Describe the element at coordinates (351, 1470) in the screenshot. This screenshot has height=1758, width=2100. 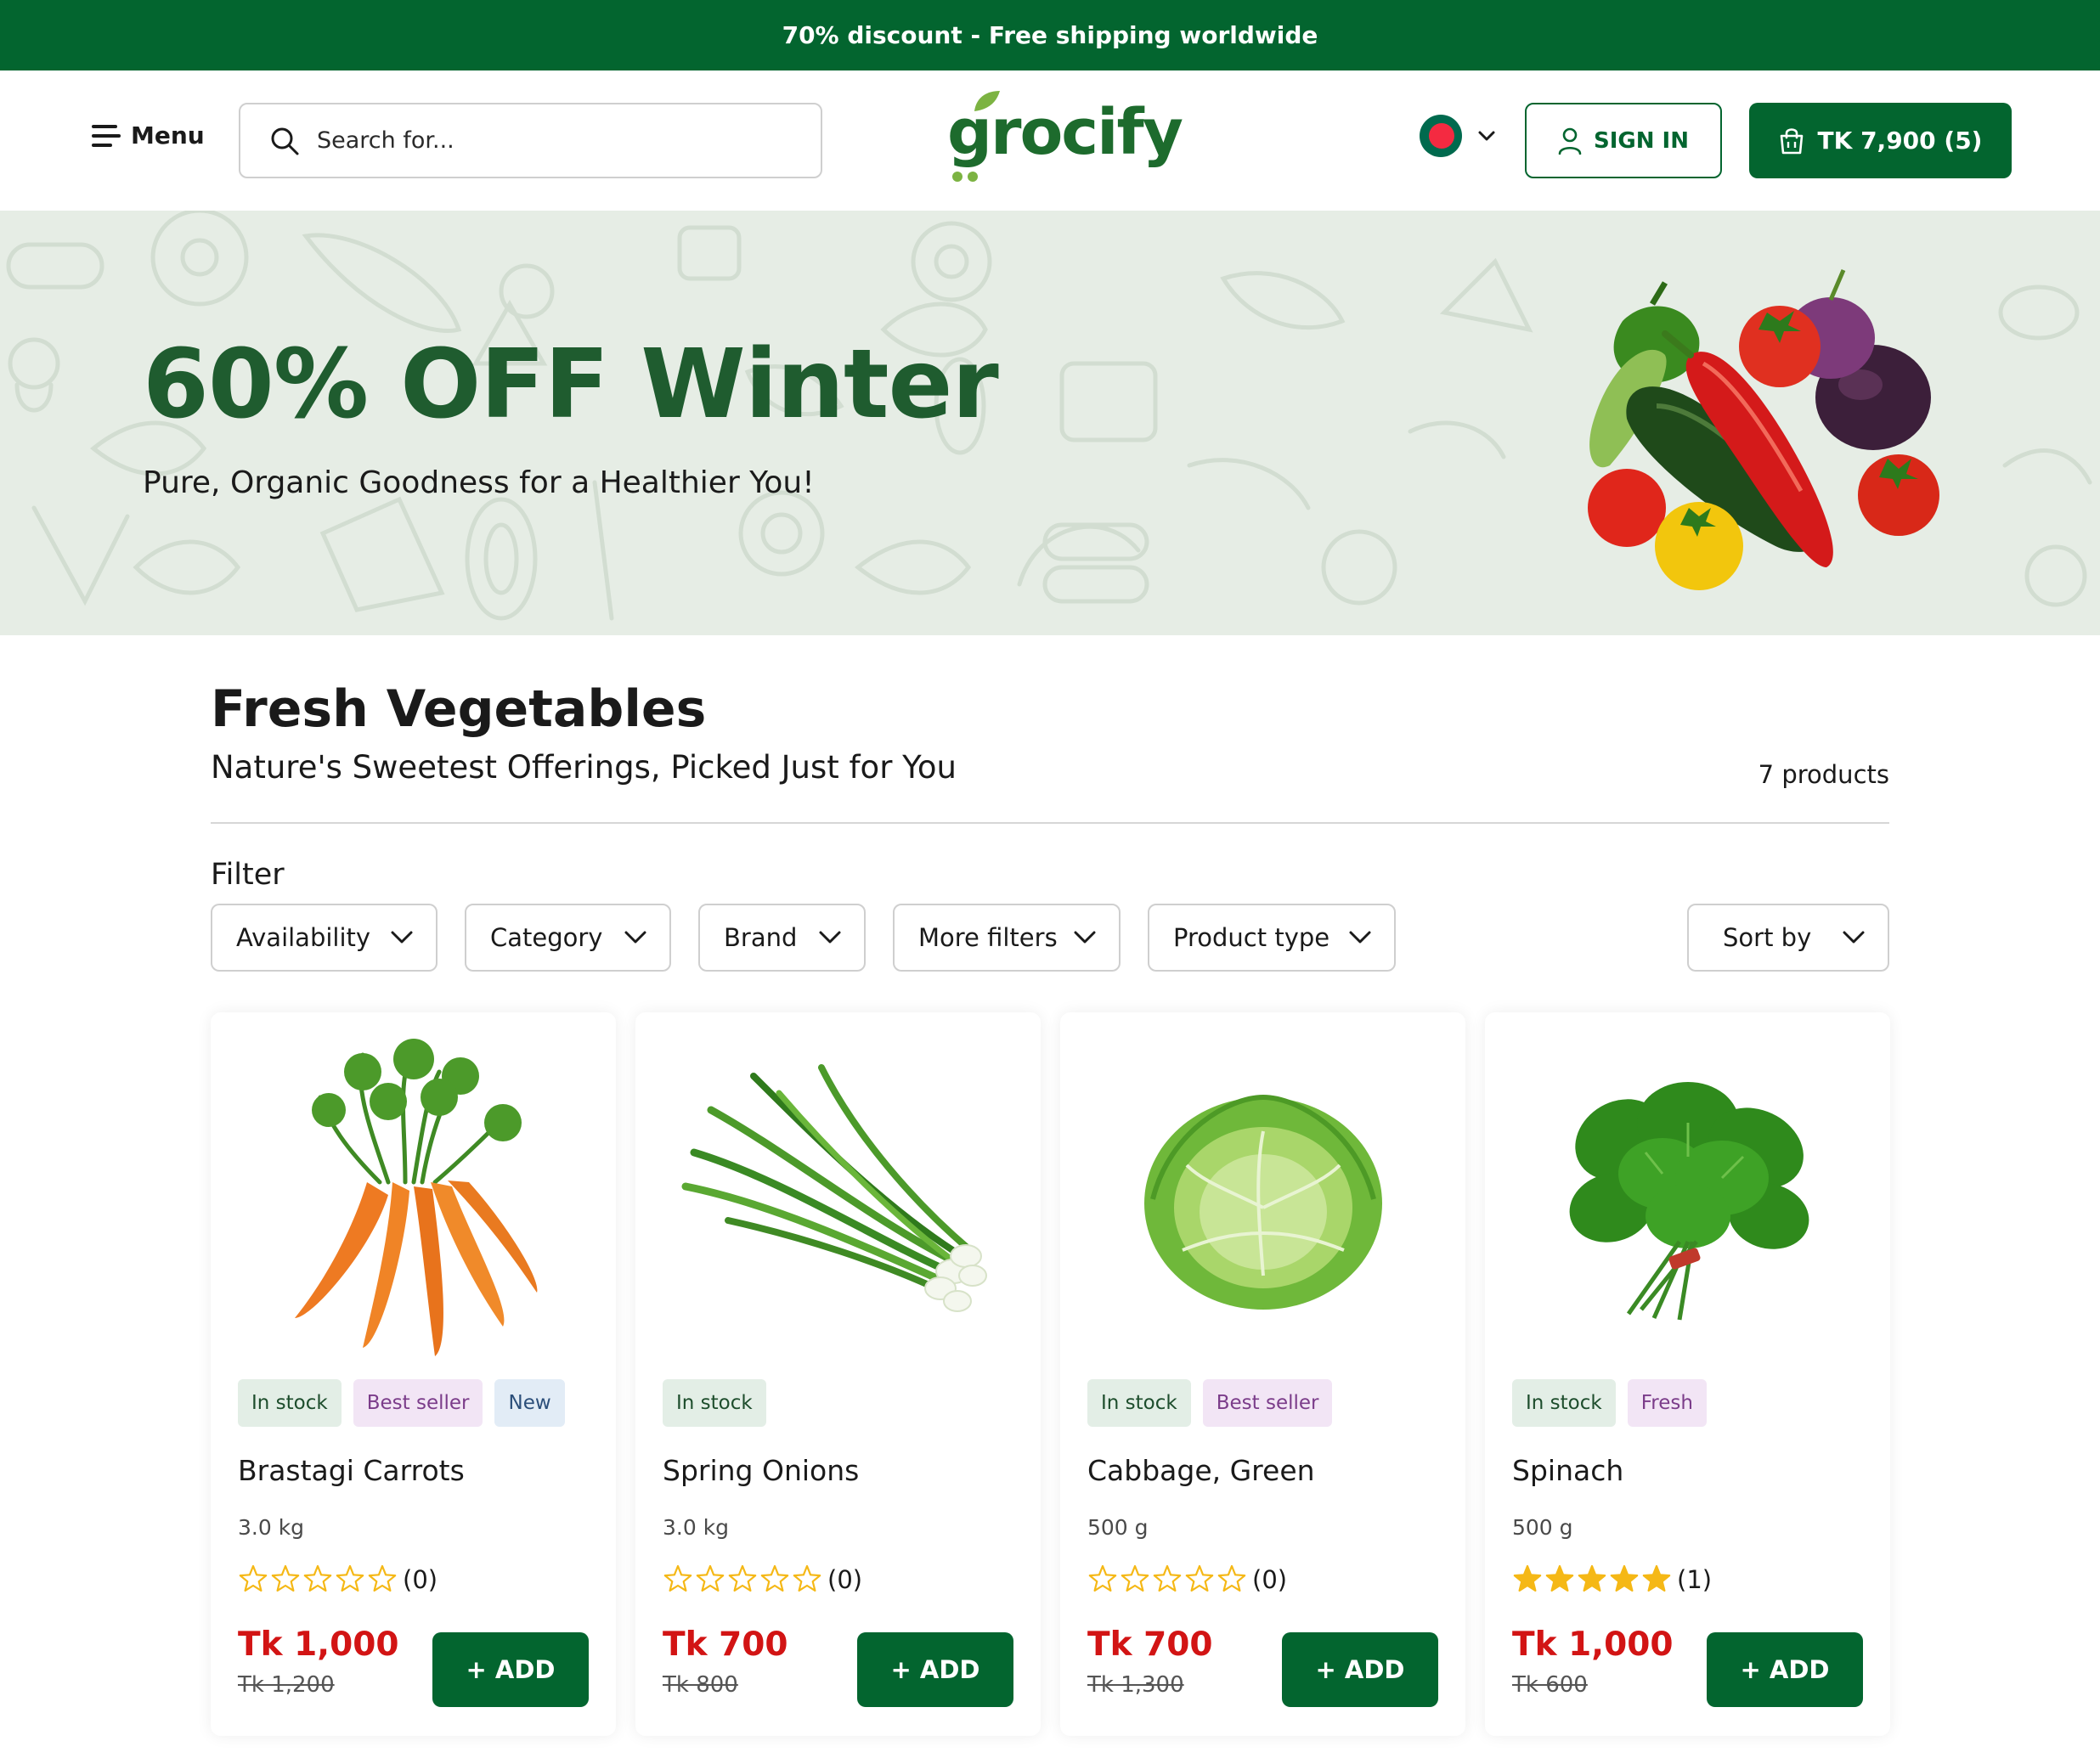
I see `product-name: Brastagi Carrots` at that location.